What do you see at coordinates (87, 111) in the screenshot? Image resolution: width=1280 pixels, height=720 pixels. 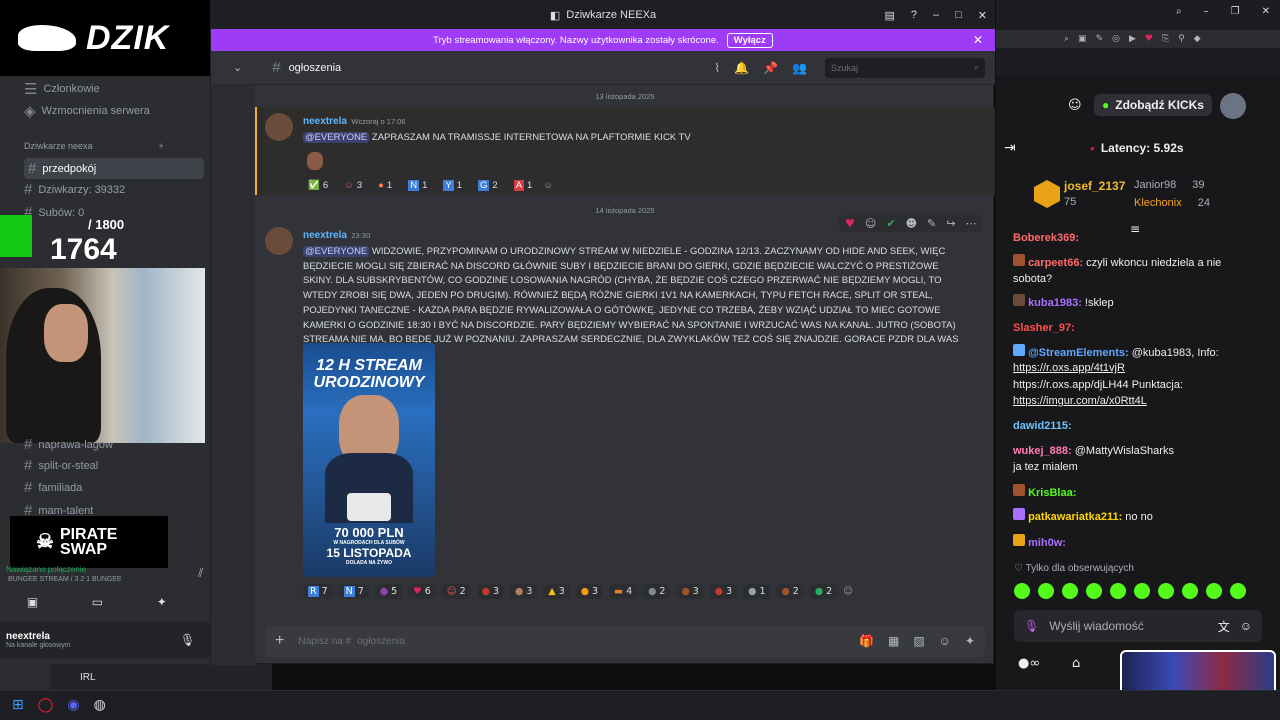 I see `sidebar-item-boosts: ◈ Wzmocnienia serwera` at bounding box center [87, 111].